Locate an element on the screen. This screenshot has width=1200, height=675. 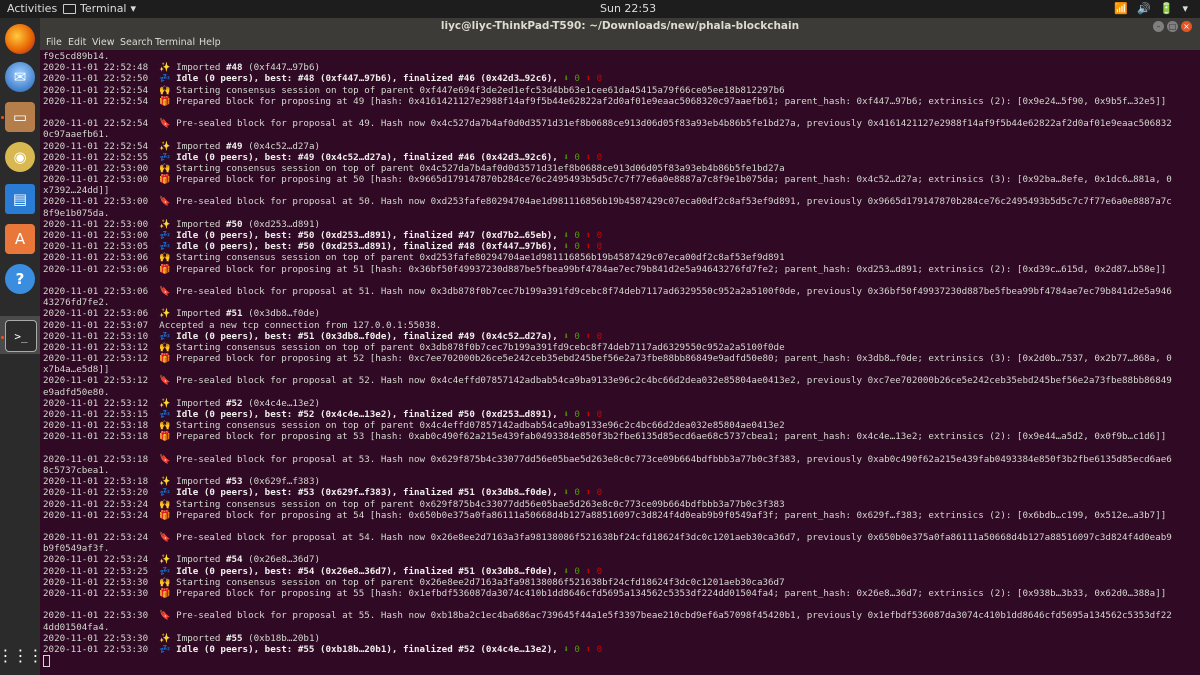
log-continuation: 8f9e1b075da. is located at coordinates (76, 213).